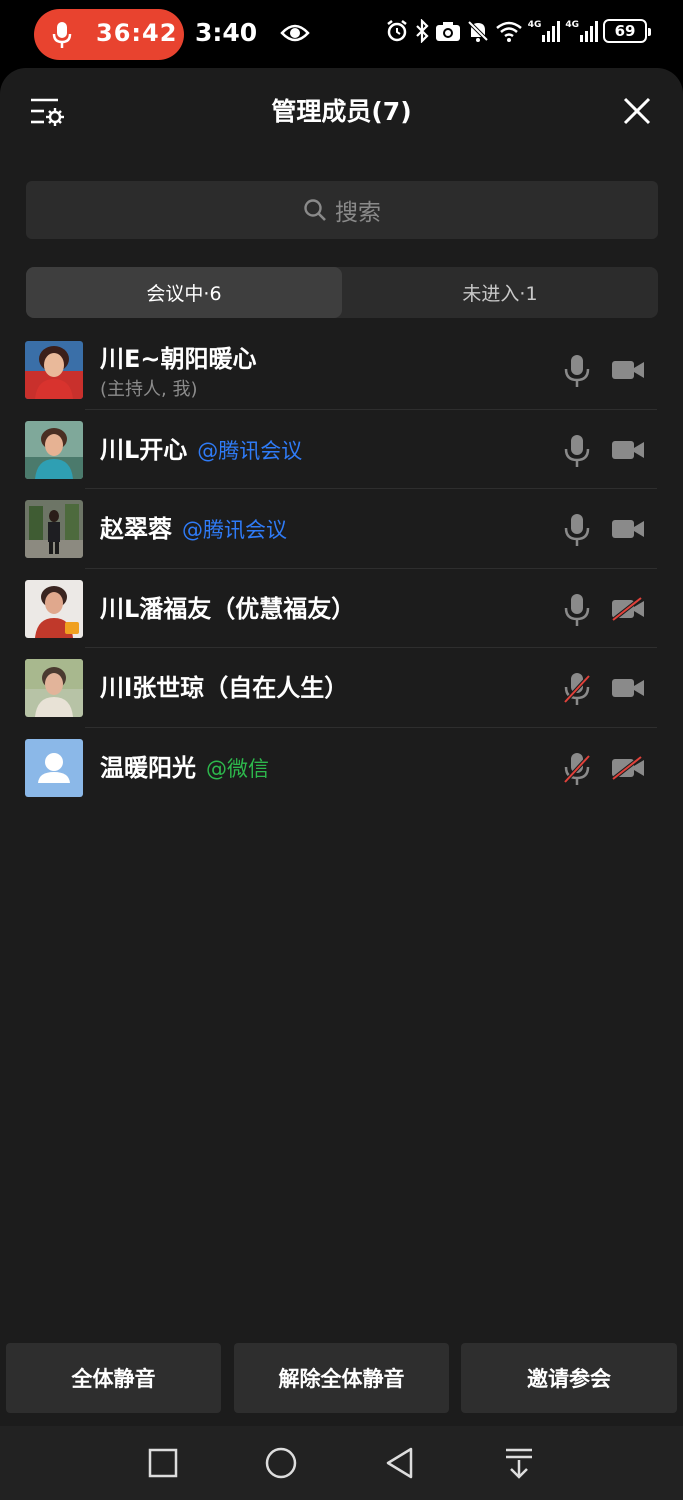  What do you see at coordinates (341, 529) in the screenshot?
I see `member-row: 赵翠蓉 @腾讯会议` at bounding box center [341, 529].